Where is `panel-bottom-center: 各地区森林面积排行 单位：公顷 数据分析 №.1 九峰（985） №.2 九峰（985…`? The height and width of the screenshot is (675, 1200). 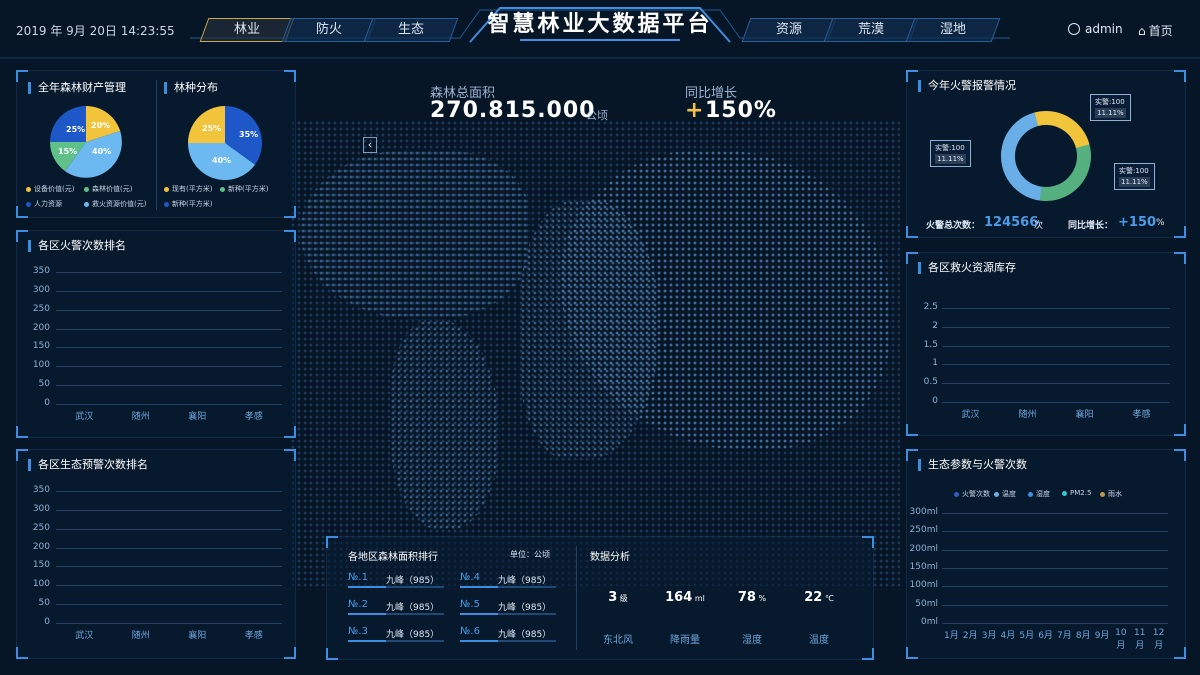
panel-bottom-center: 各地区森林面积排行 单位：公顷 数据分析 №.1 九峰（985） №.2 九峰（985… is located at coordinates (600, 598).